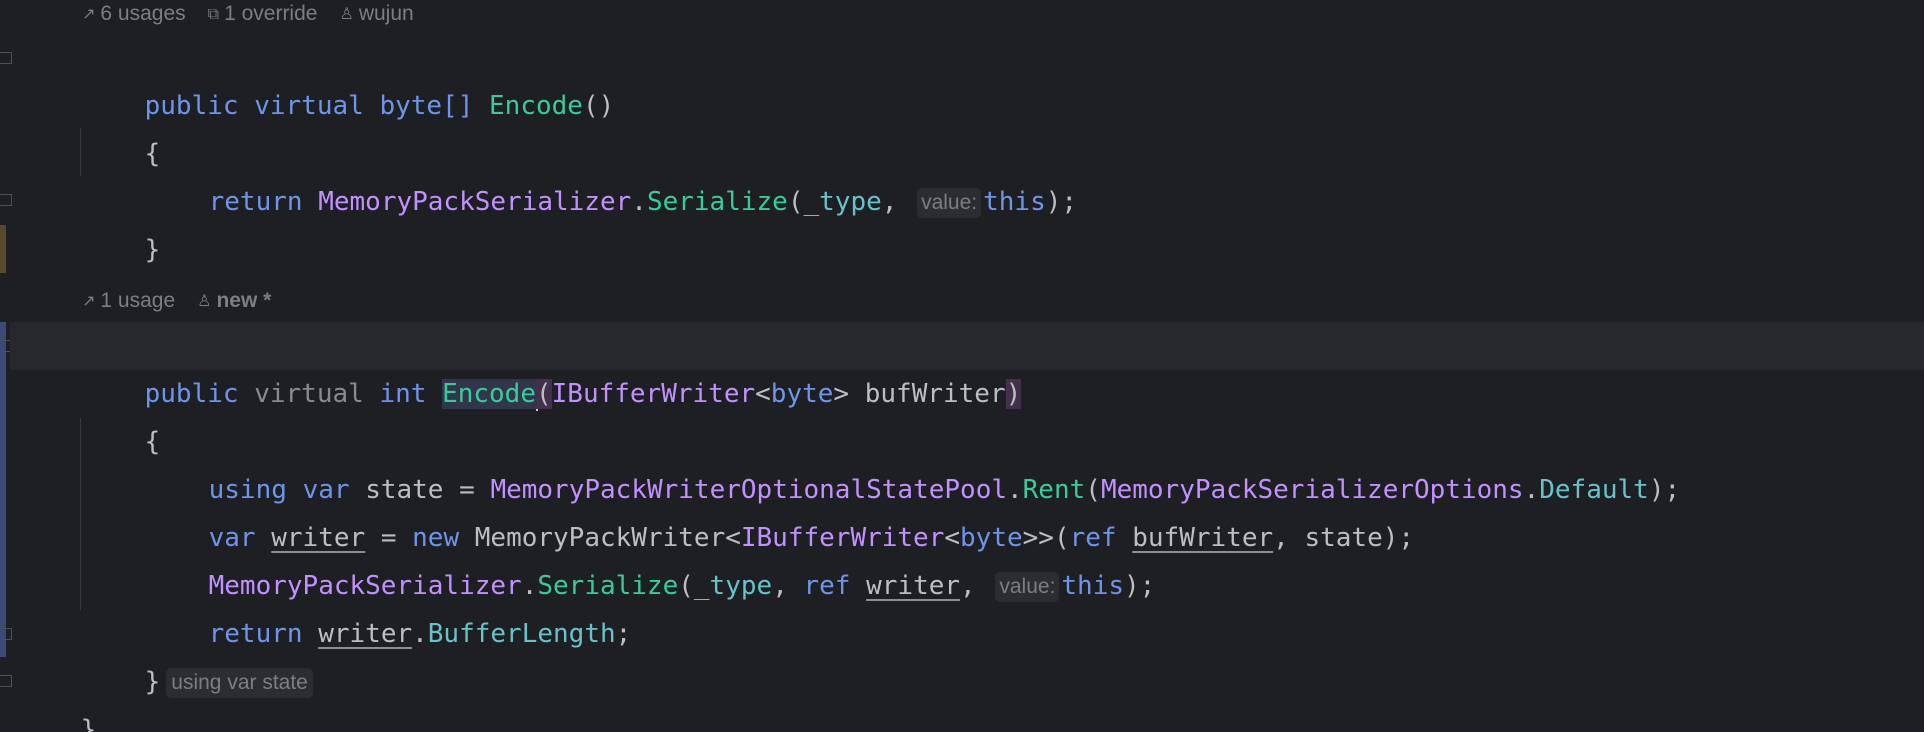  What do you see at coordinates (348, 77) in the screenshot?
I see `code-line: public virtual byte[] Encode()` at bounding box center [348, 77].